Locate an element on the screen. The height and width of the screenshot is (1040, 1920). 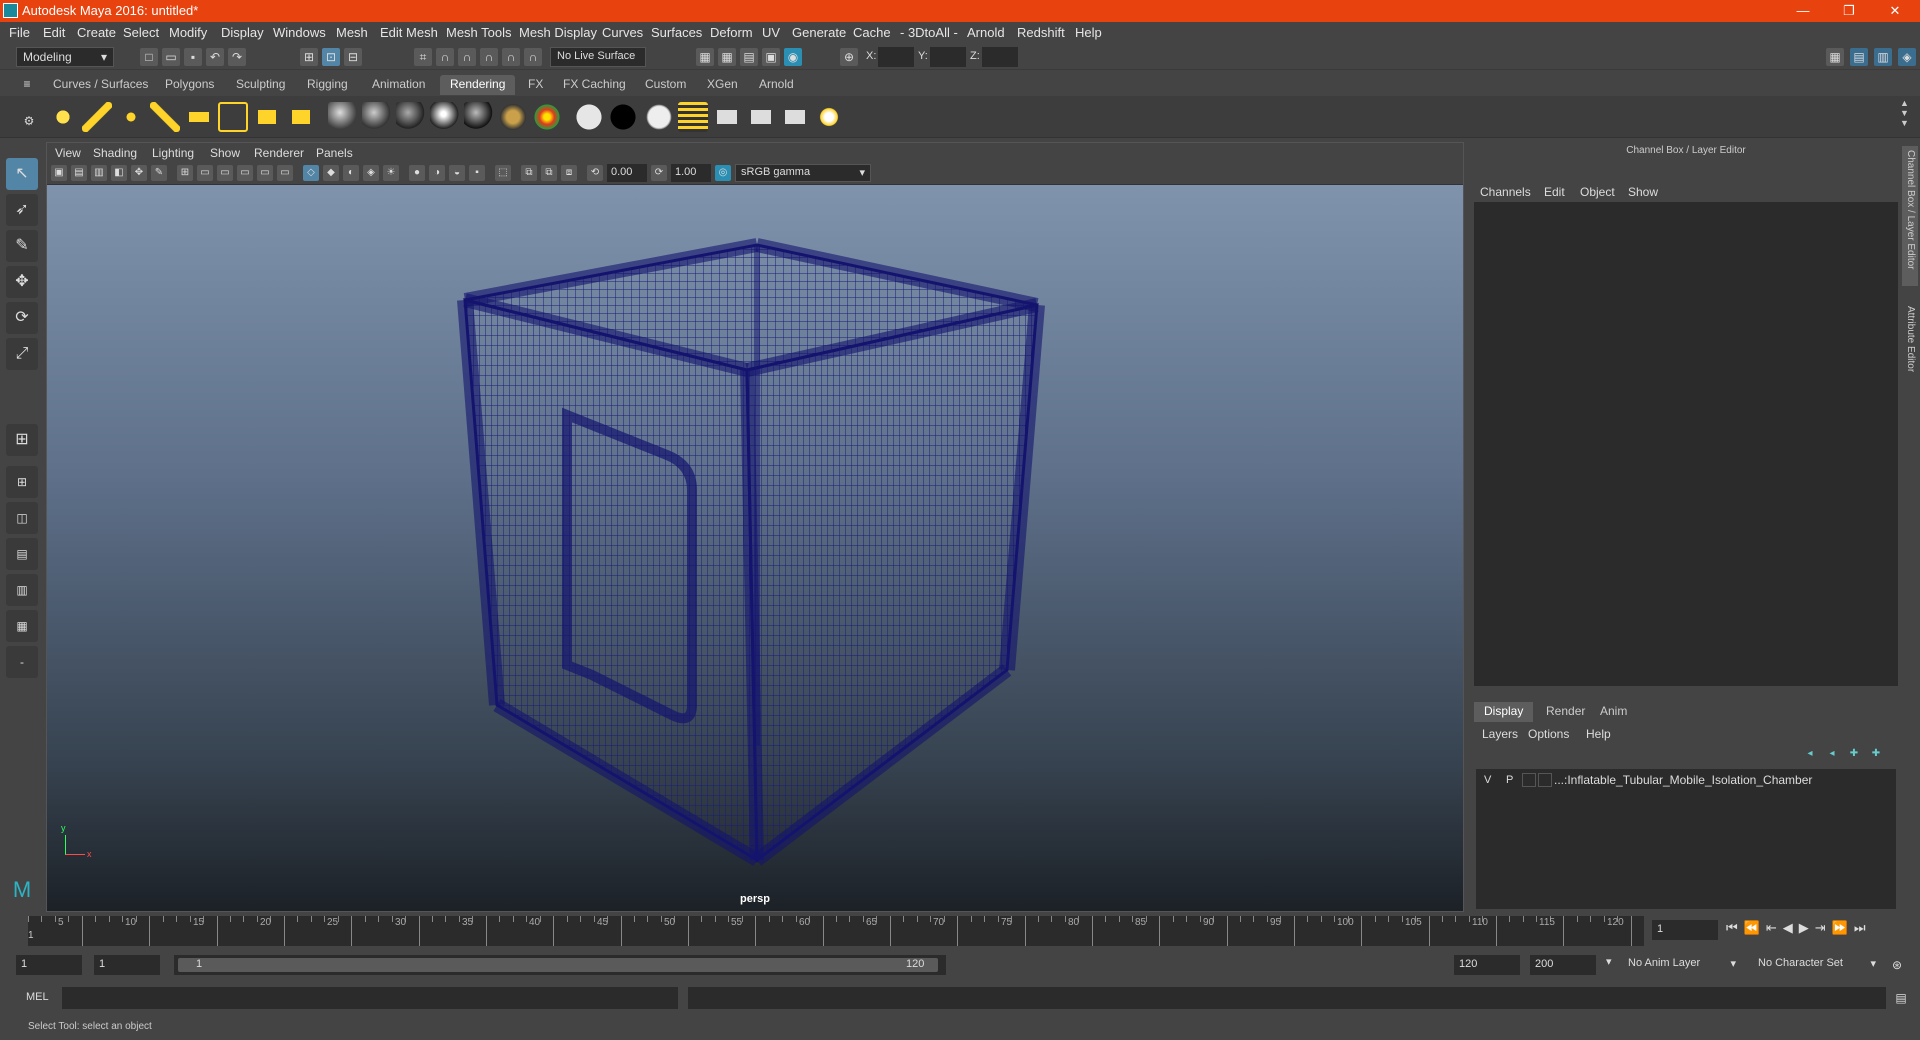
menu-mesh: Mesh is located at coordinates (352, 32).